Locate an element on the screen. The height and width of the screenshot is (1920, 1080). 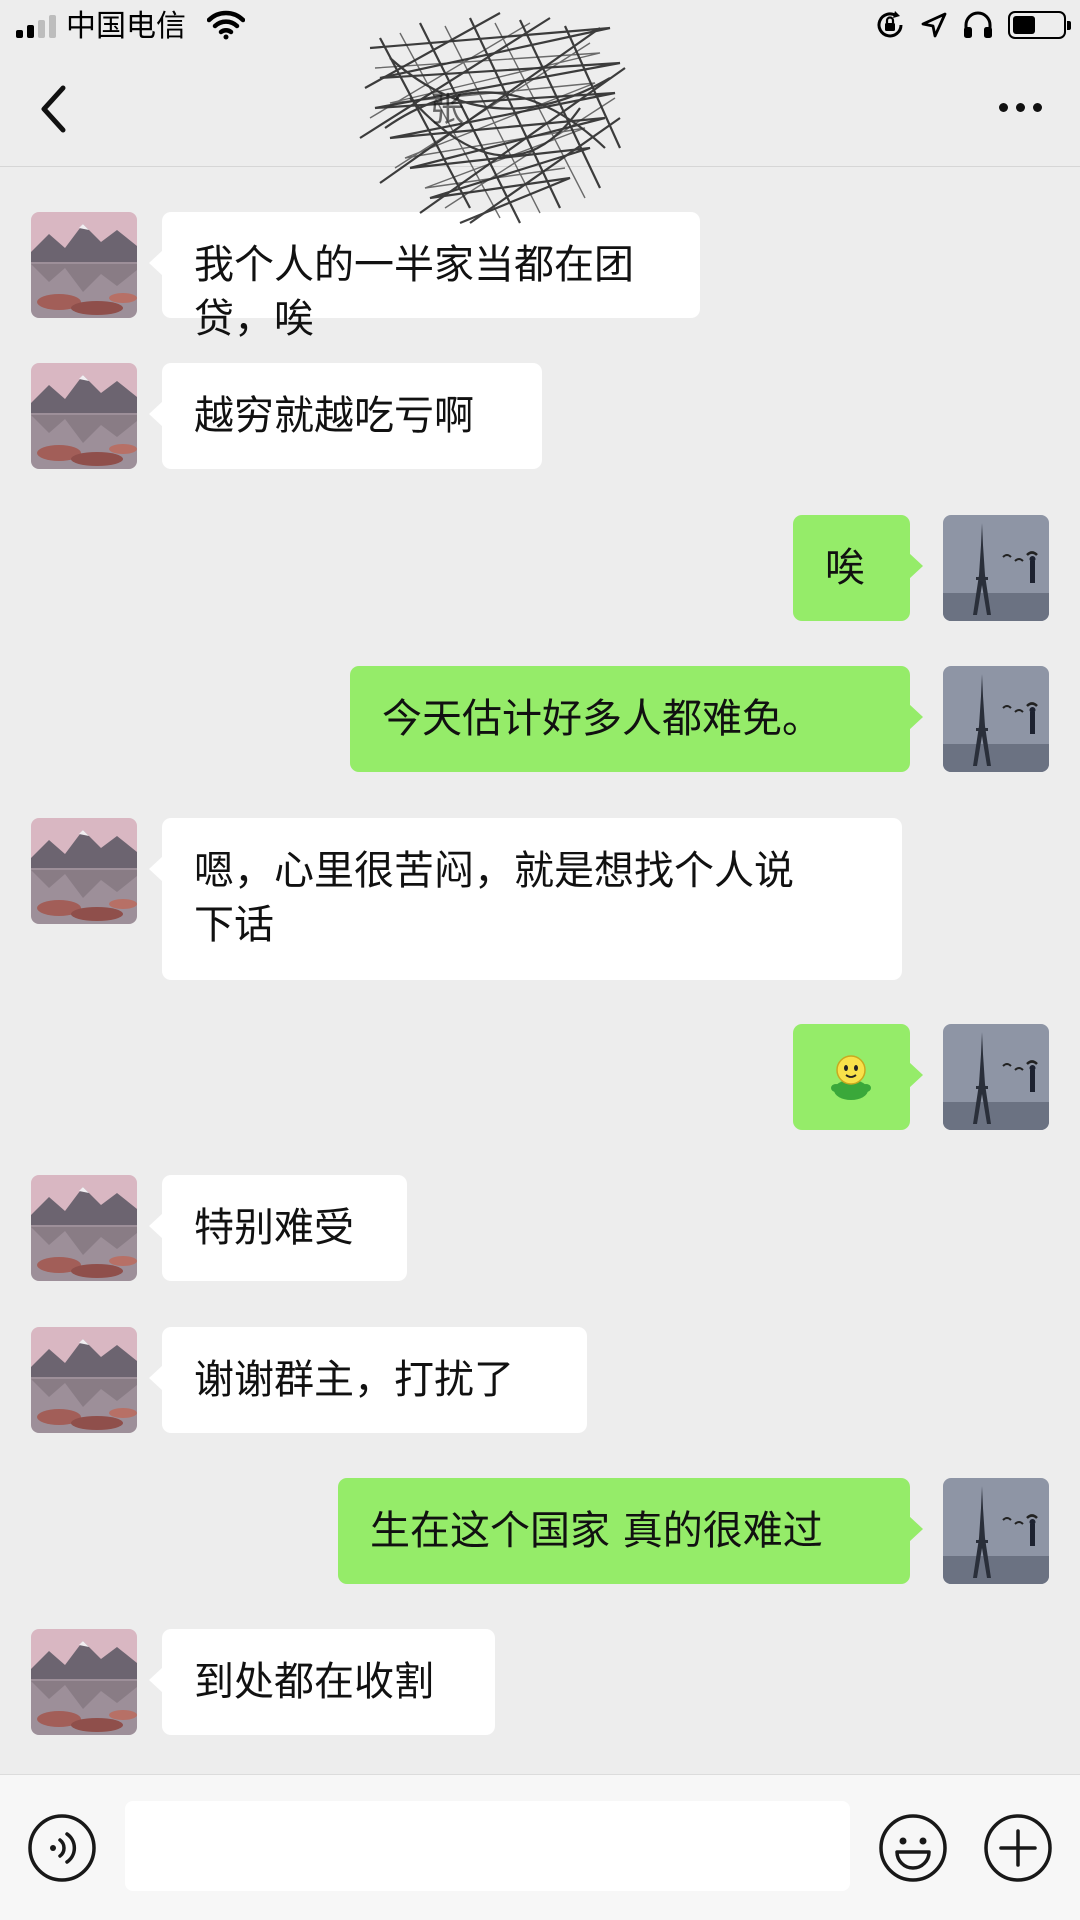
signal-strength-icon is located at coordinates (36, 26).